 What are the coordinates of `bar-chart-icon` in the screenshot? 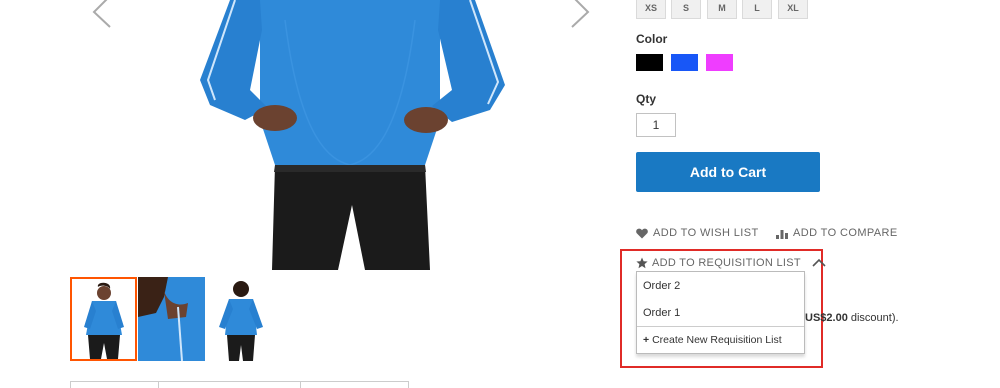 It's located at (782, 234).